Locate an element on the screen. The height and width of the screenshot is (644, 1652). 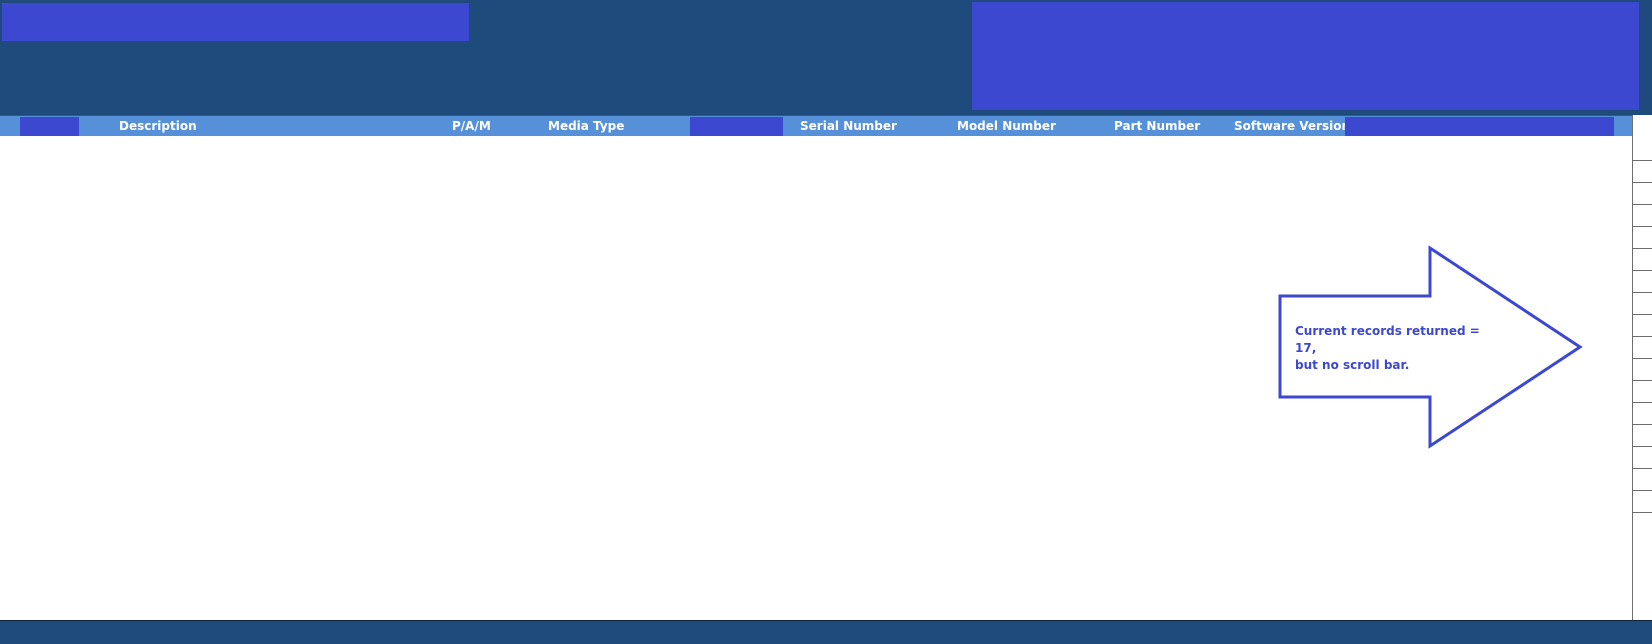
column-header-software-version: Software Version is located at coordinates (1292, 126).